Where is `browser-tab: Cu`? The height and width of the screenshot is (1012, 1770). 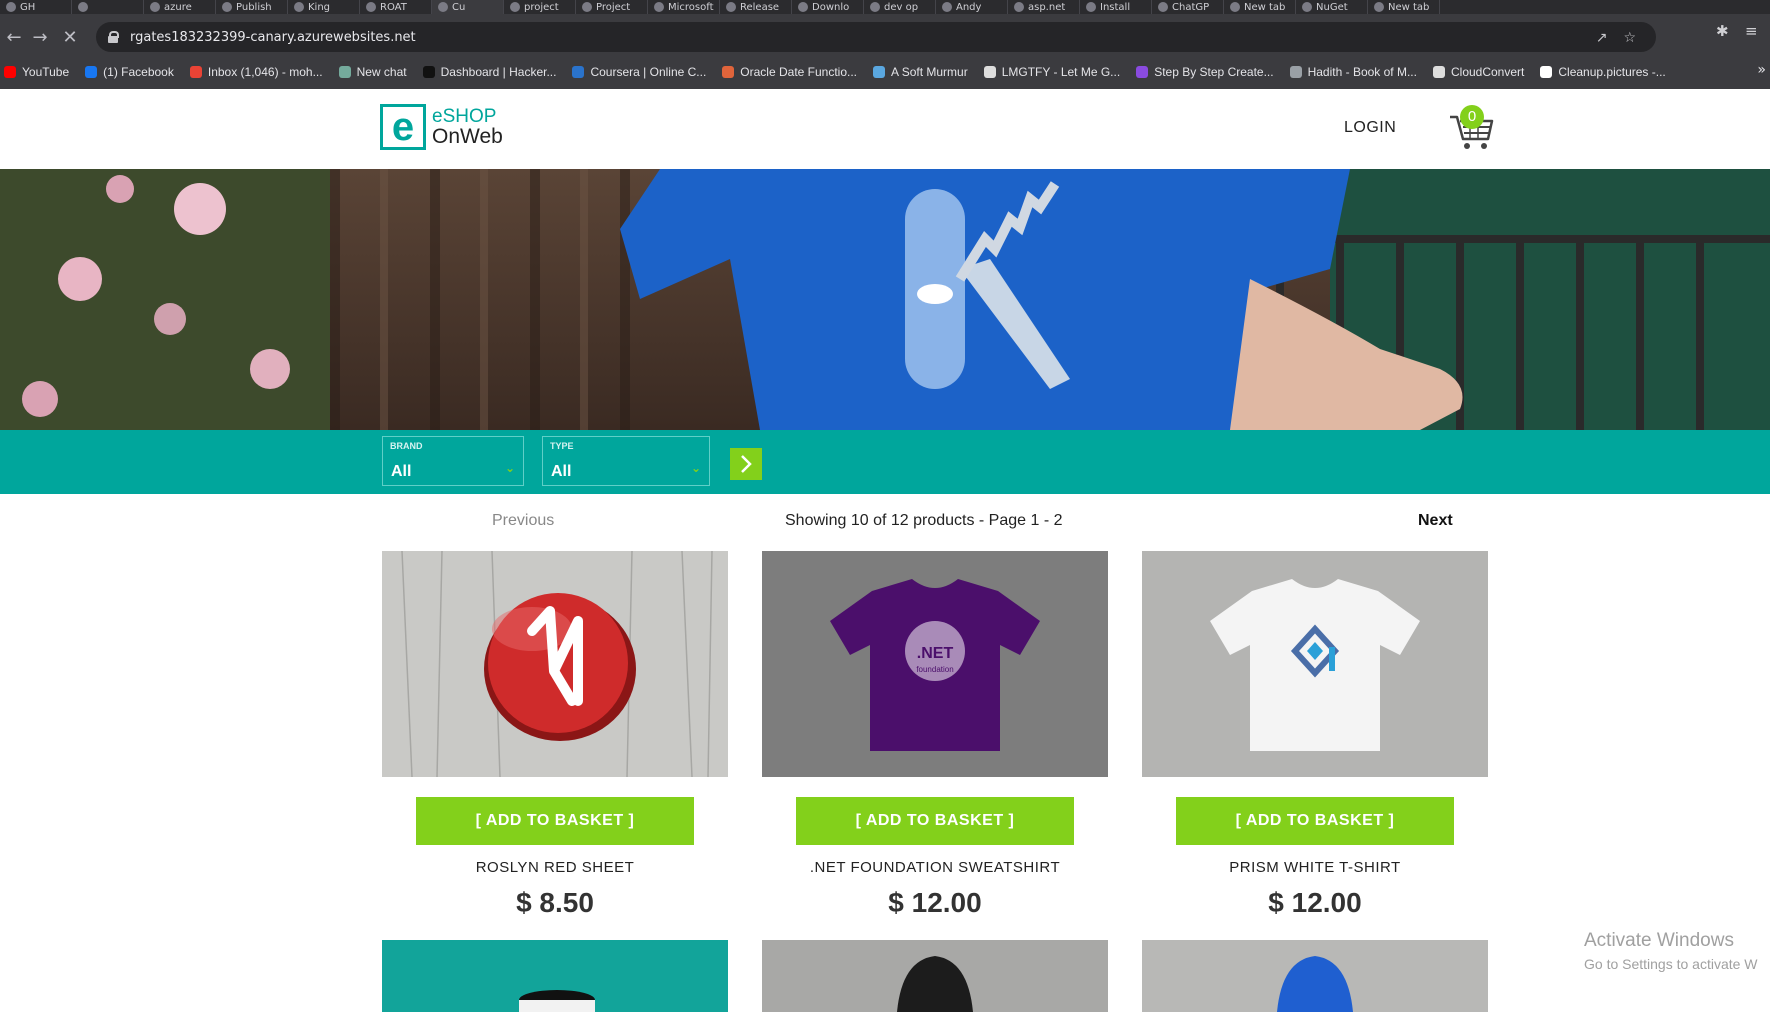 browser-tab: Cu is located at coordinates (468, 7).